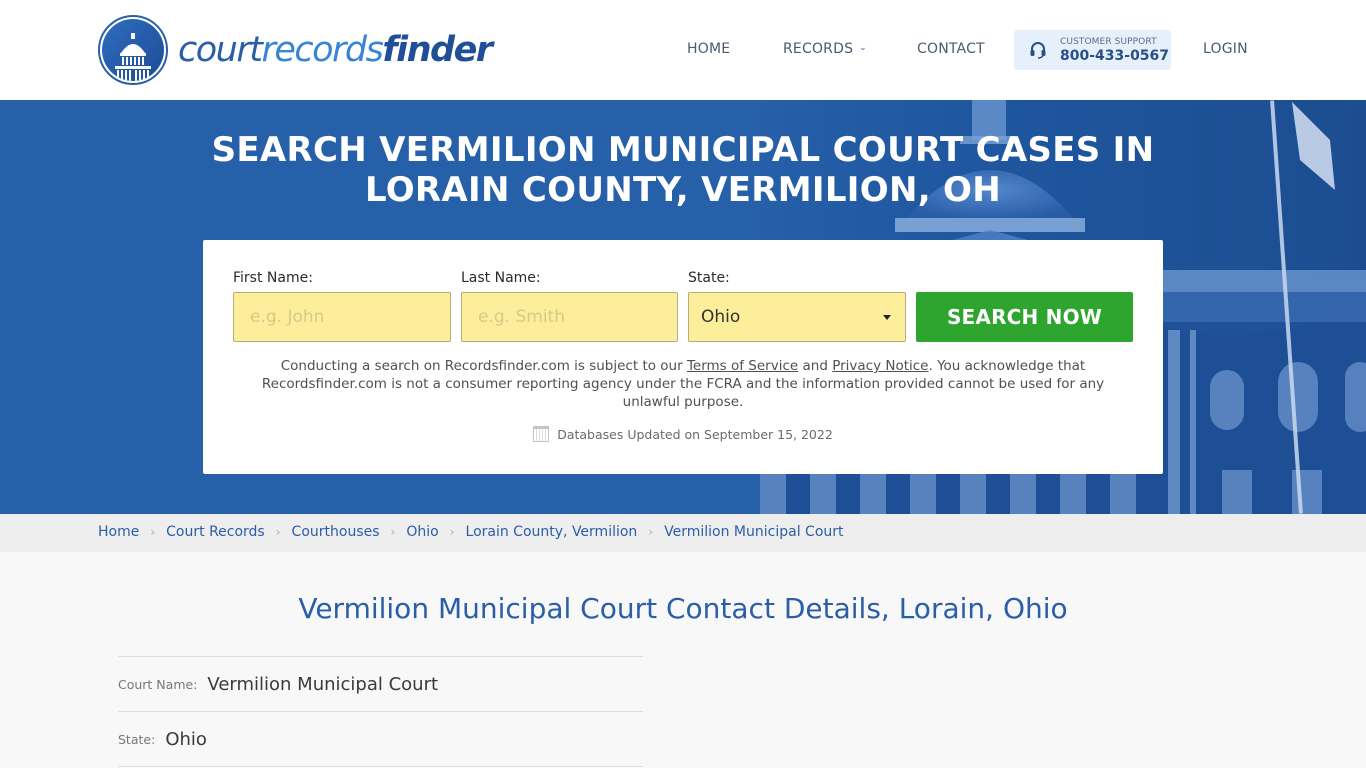 The height and width of the screenshot is (768, 1366). I want to click on divider, so click(380, 766).